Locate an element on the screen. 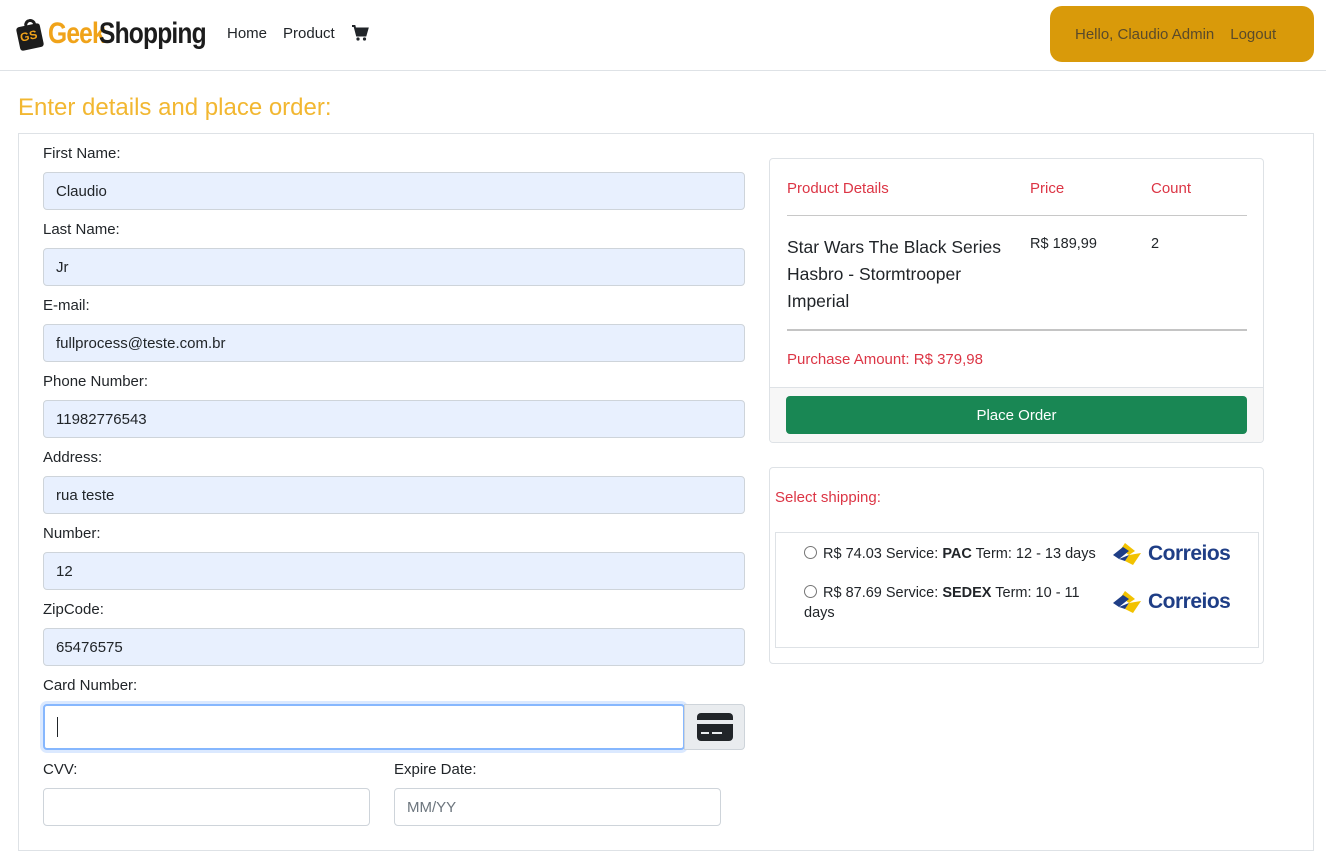  nav-product-link: Product is located at coordinates (309, 33).